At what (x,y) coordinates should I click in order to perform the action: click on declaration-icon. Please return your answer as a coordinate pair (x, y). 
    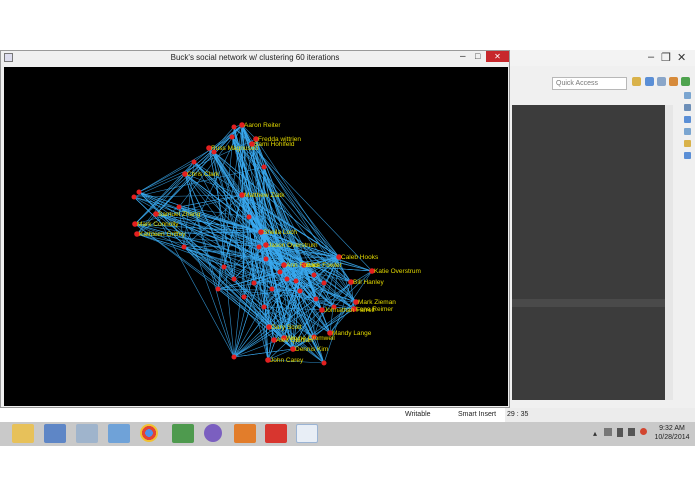
    Looking at the image, I should click on (687, 155).